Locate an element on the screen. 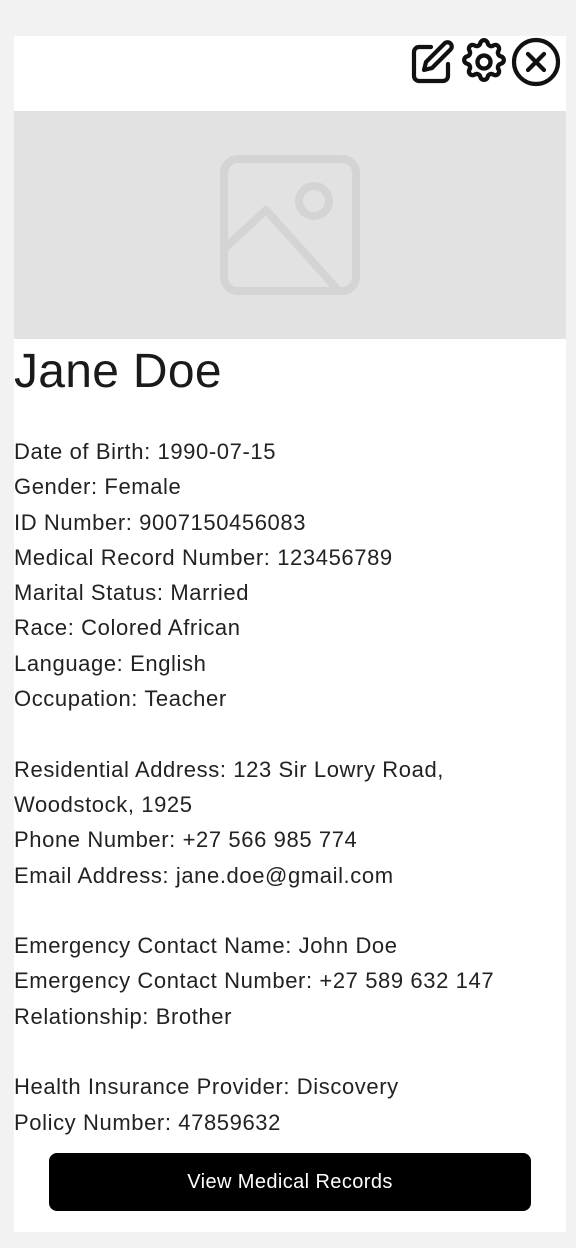 This screenshot has width=576, height=1248. settings-button is located at coordinates (484, 62).